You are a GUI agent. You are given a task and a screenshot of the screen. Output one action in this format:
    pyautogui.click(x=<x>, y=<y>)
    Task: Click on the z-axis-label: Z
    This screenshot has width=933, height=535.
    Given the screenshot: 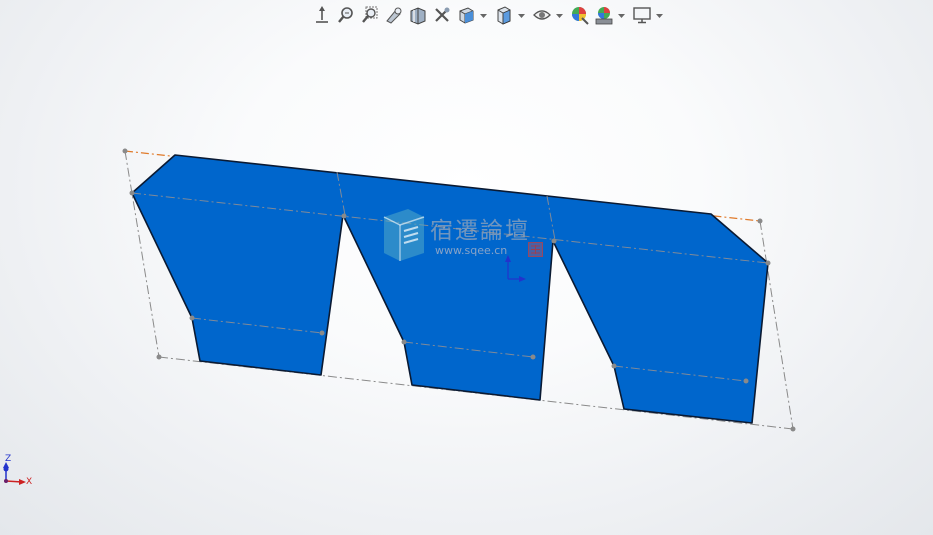 What is the action you would take?
    pyautogui.click(x=8, y=459)
    